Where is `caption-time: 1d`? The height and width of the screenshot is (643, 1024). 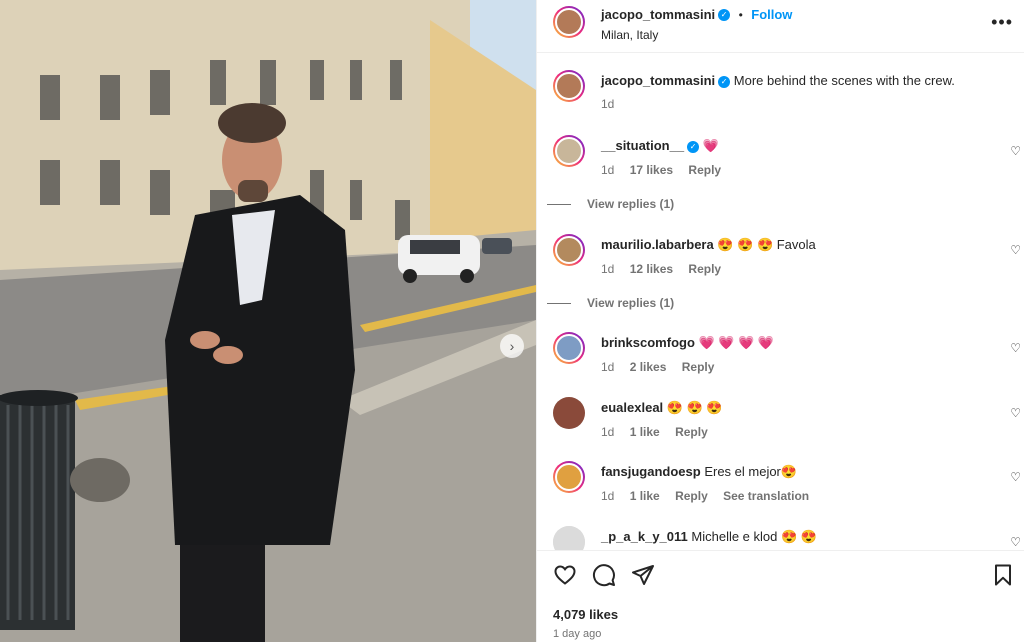
caption-time: 1d is located at coordinates (608, 104).